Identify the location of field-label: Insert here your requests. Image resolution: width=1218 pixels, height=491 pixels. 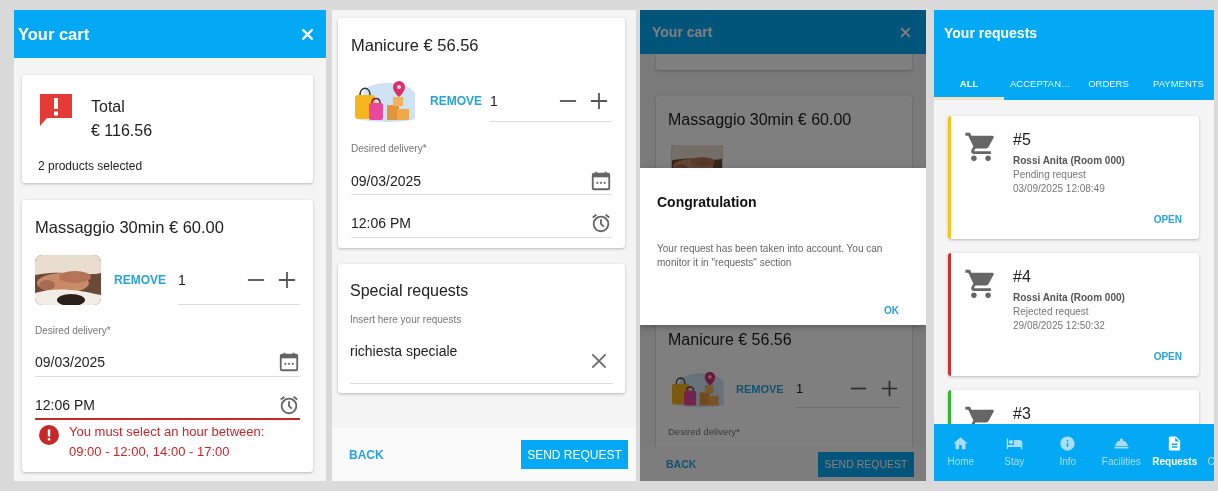
(406, 320).